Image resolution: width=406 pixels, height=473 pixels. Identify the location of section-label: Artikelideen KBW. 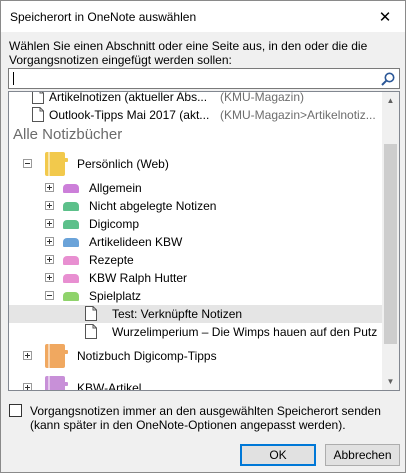
(136, 242).